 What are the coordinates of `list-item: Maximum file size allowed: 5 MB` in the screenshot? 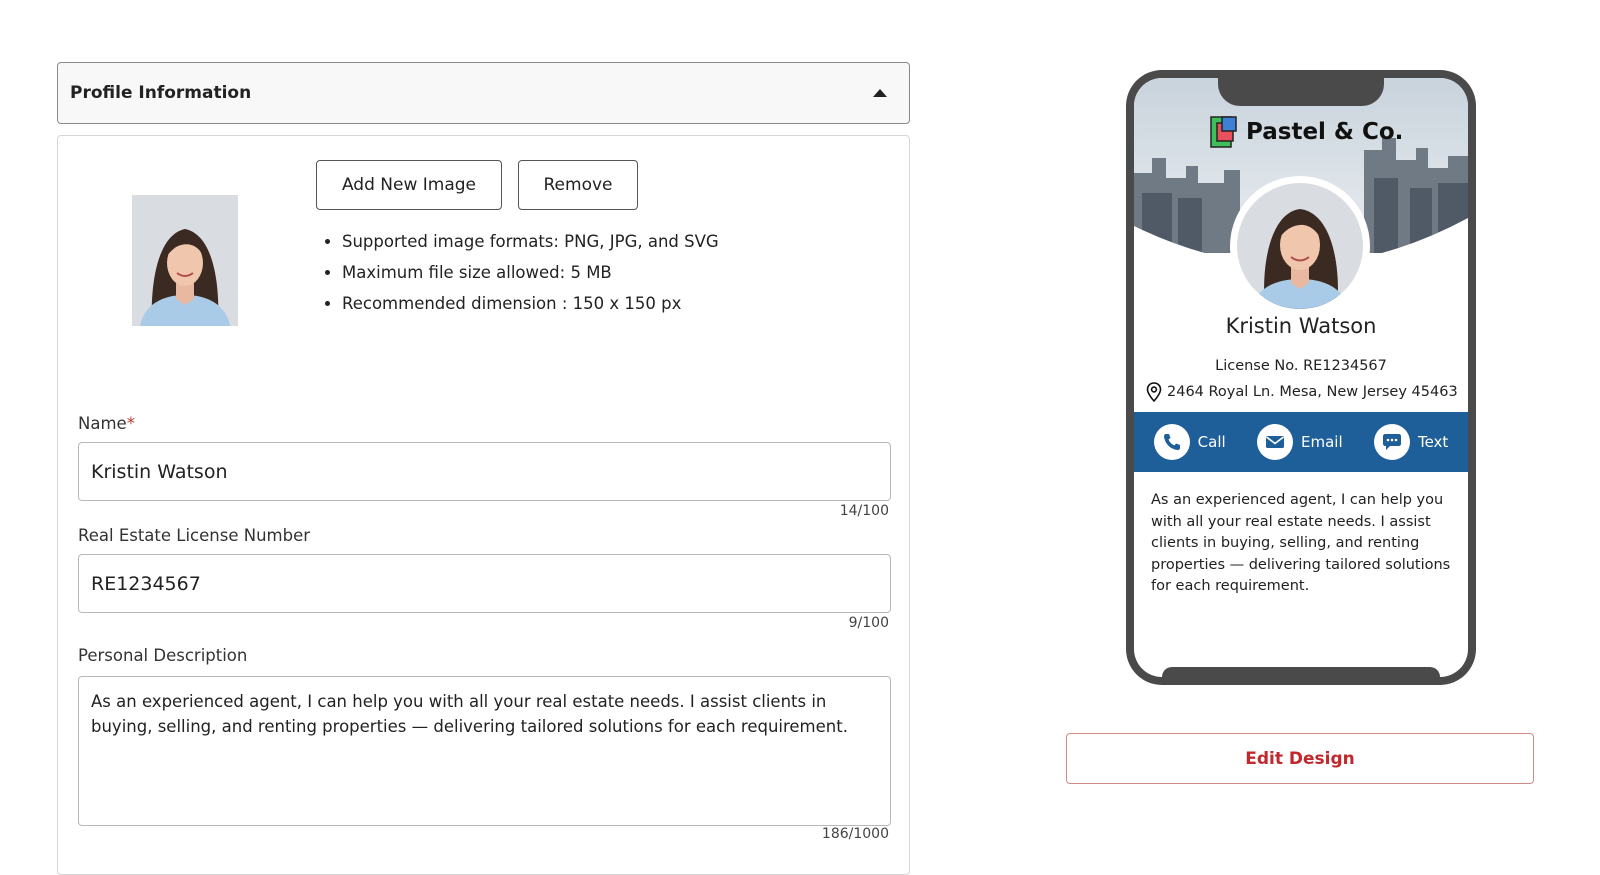 It's located at (530, 272).